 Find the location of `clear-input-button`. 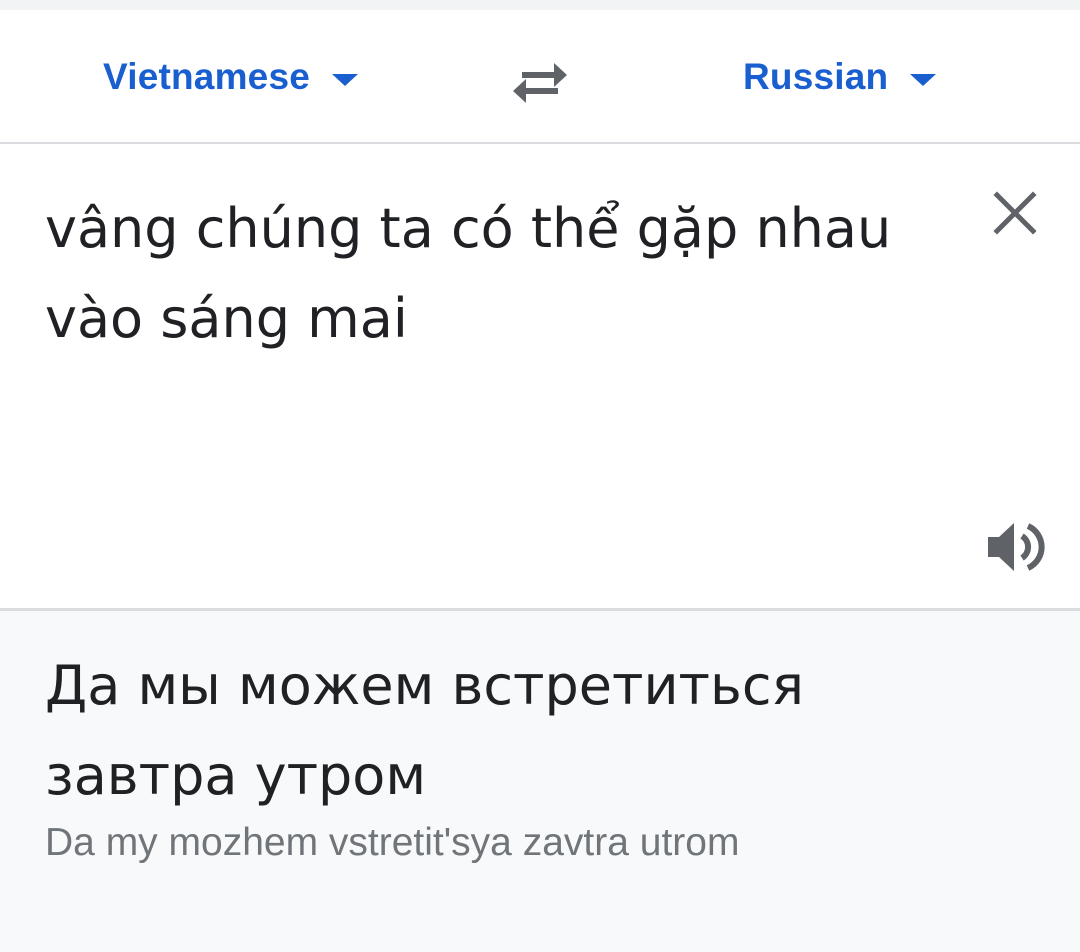

clear-input-button is located at coordinates (1015, 213).